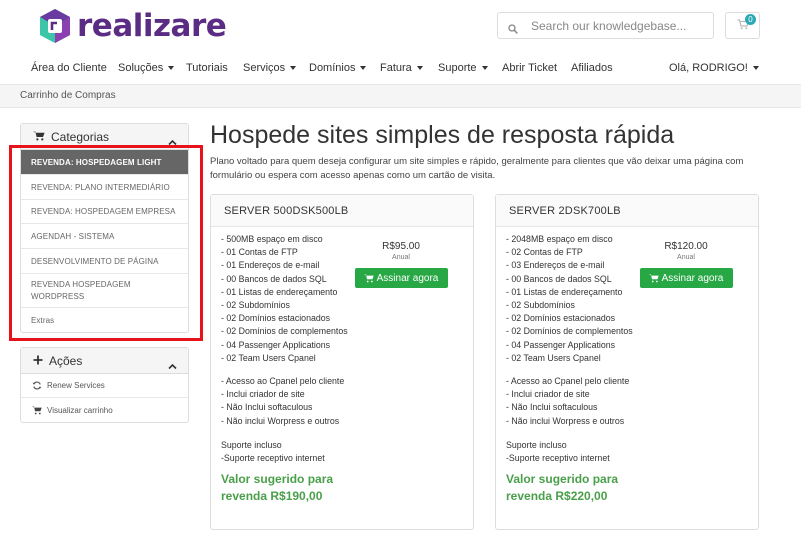 This screenshot has height=560, width=801. I want to click on search-icon, so click(513, 27).